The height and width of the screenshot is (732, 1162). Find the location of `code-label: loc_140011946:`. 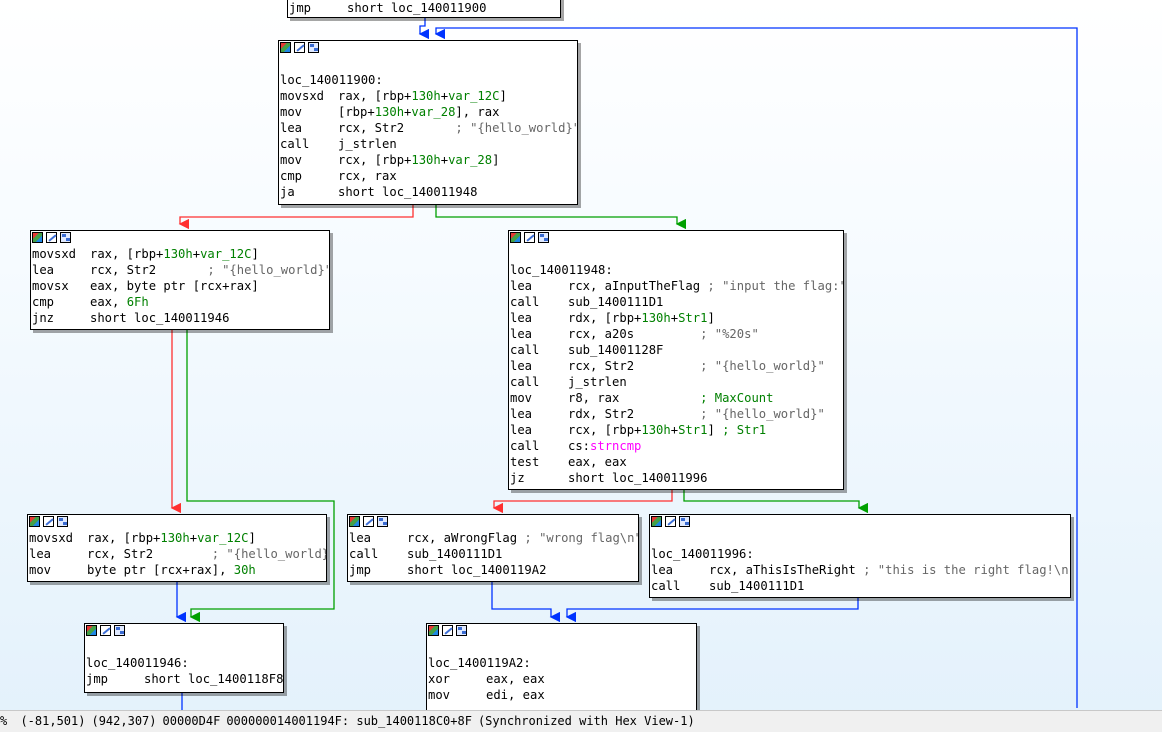

code-label: loc_140011946: is located at coordinates (184, 663).